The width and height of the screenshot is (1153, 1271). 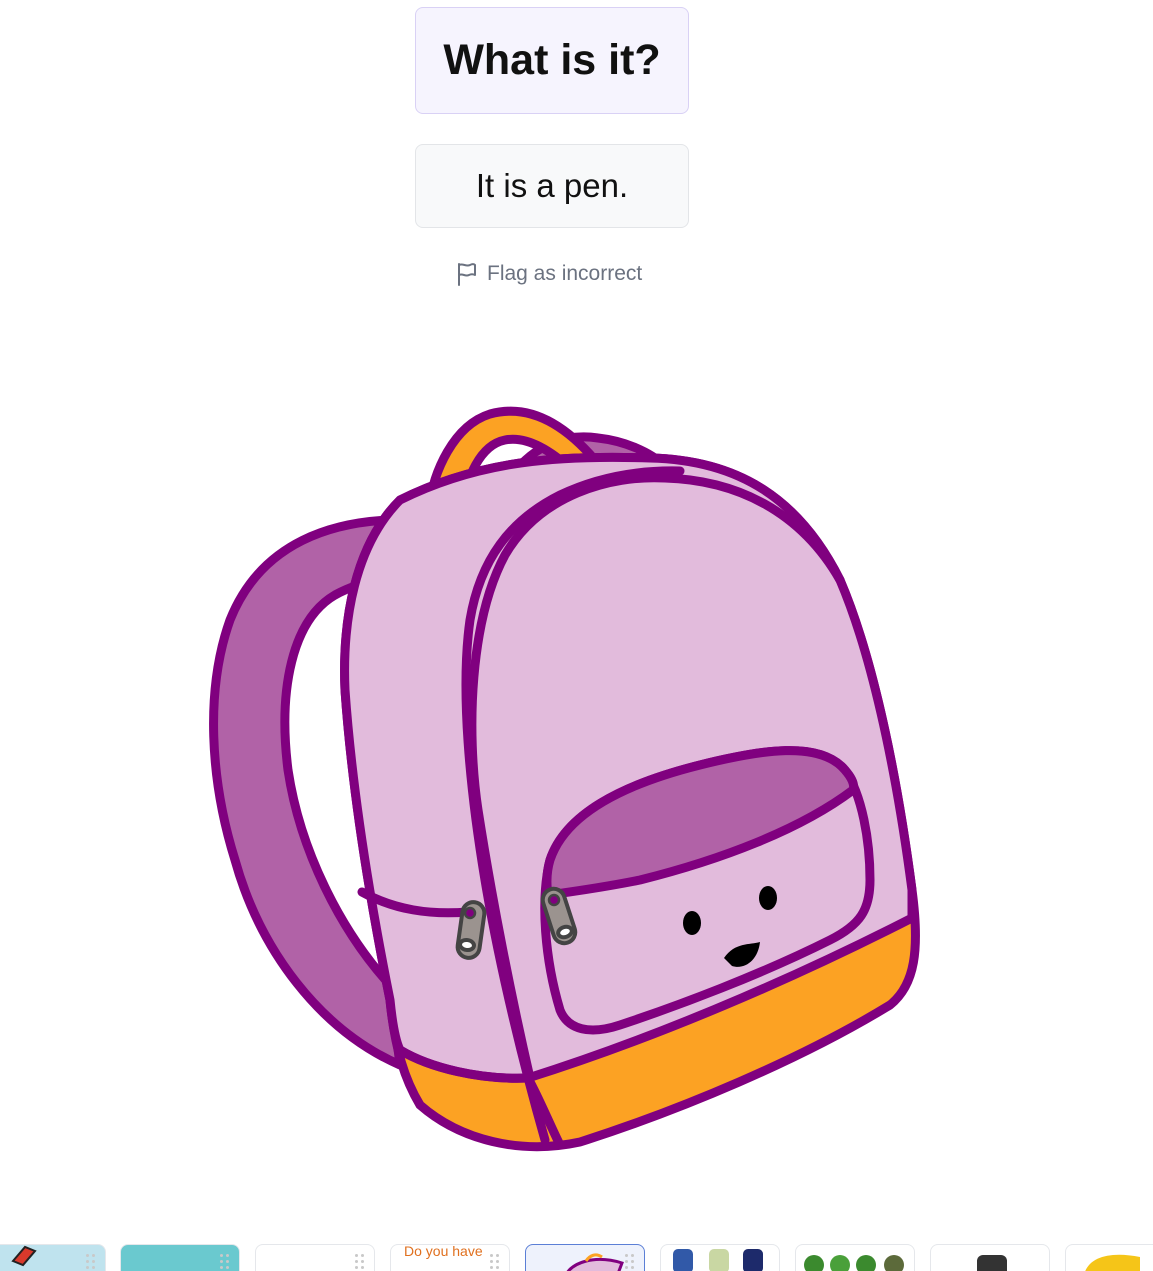 I want to click on answer-text: It is a pen., so click(x=552, y=185).